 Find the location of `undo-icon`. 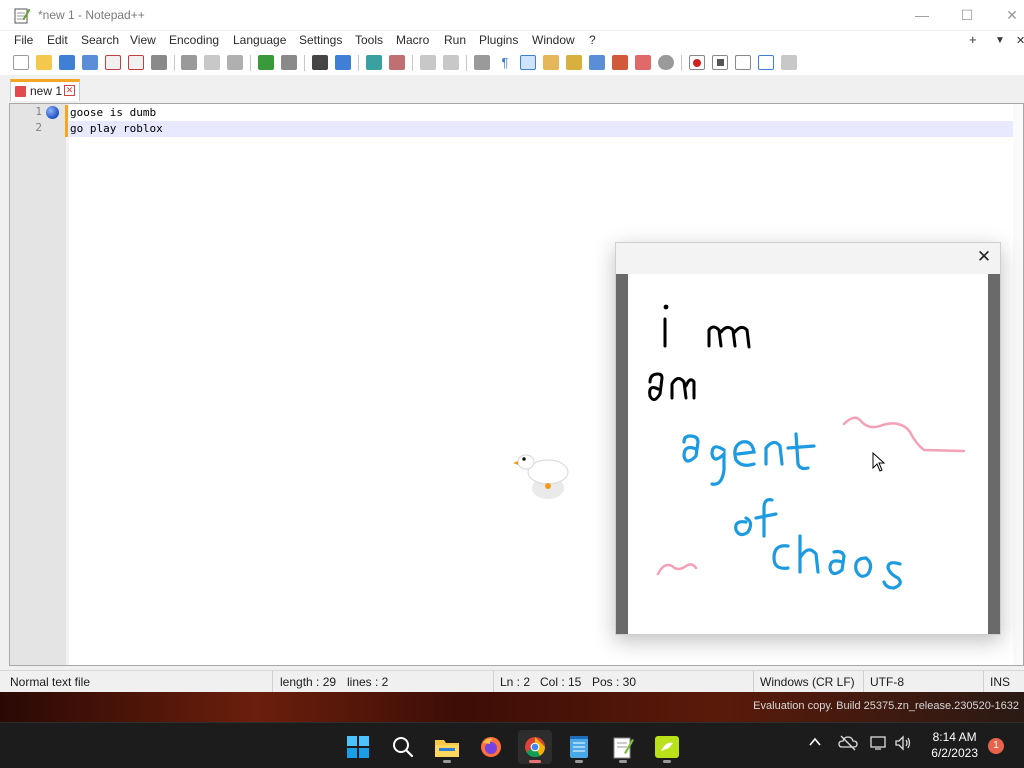

undo-icon is located at coordinates (266, 62).